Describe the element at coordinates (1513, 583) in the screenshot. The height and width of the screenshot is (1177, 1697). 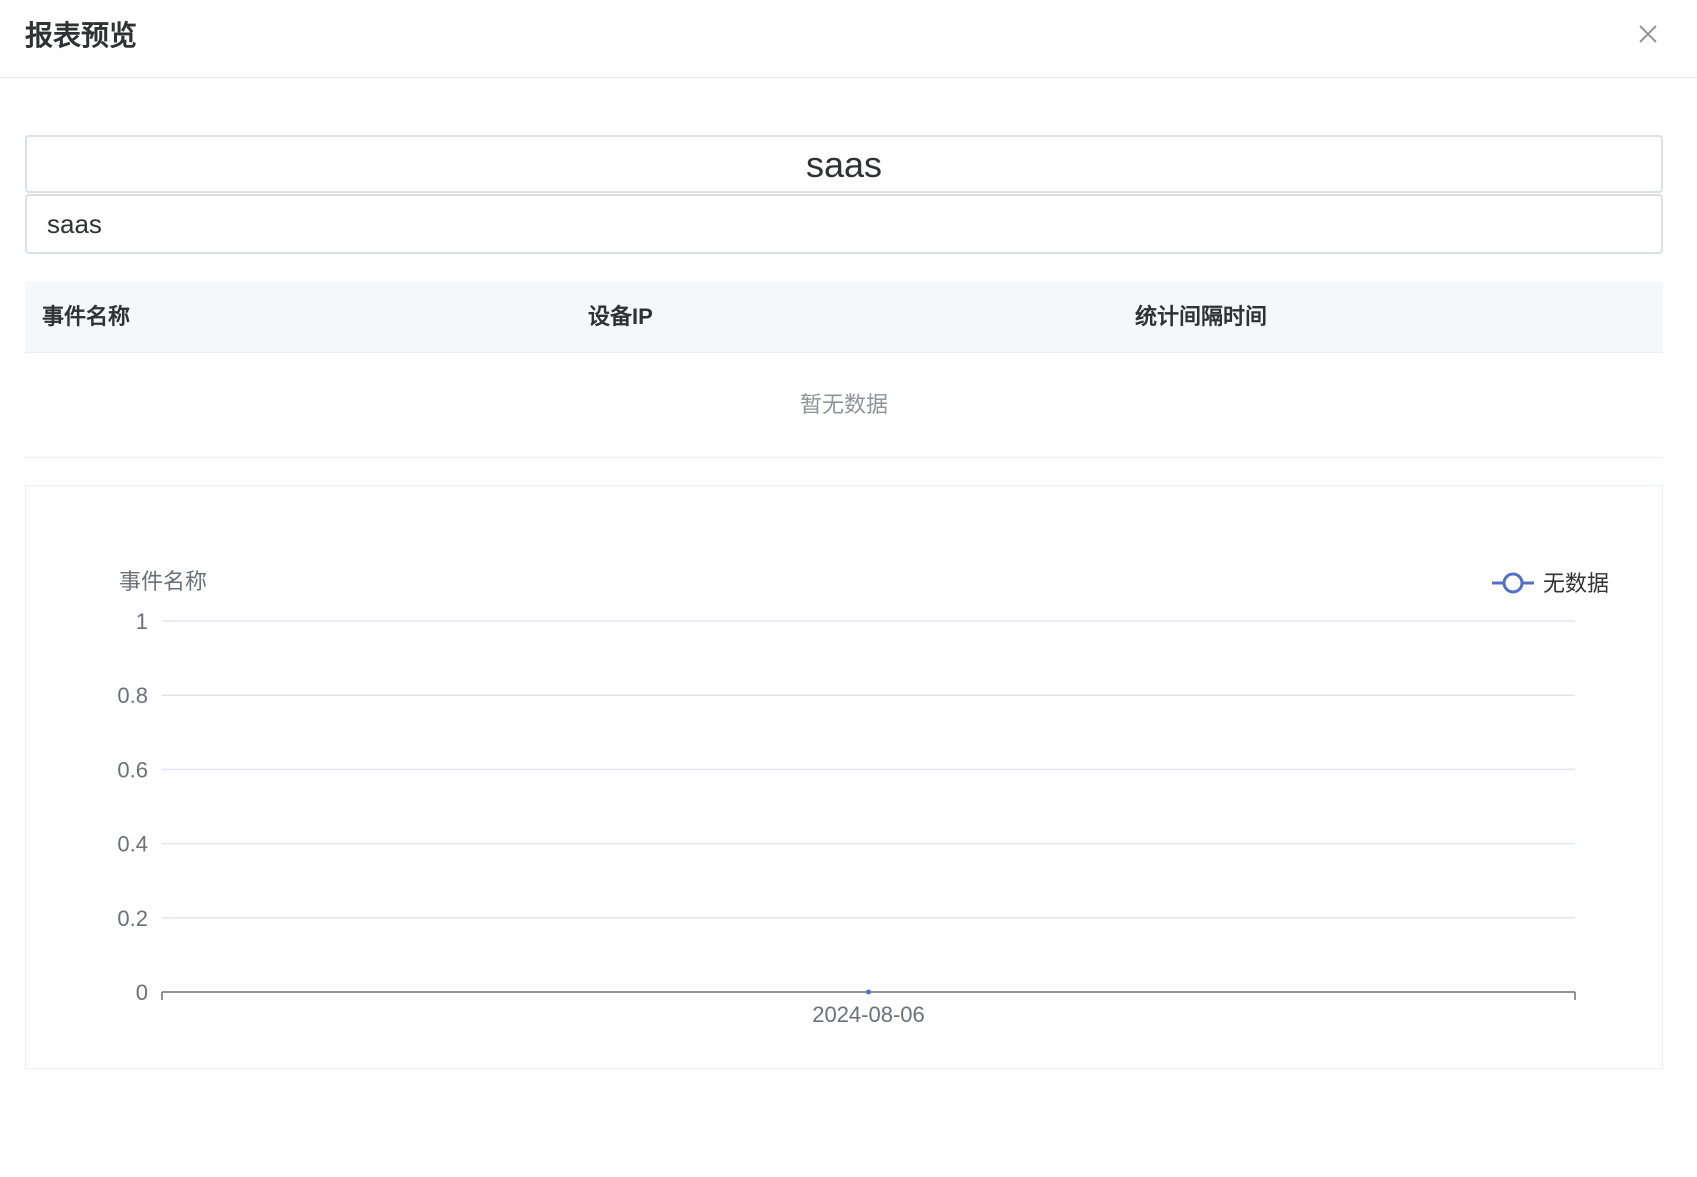
I see `legend-marker-icon` at that location.